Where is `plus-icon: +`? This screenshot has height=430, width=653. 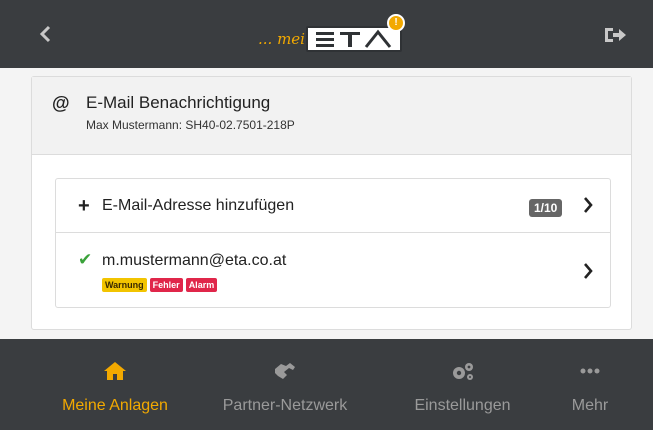
plus-icon: + is located at coordinates (84, 206).